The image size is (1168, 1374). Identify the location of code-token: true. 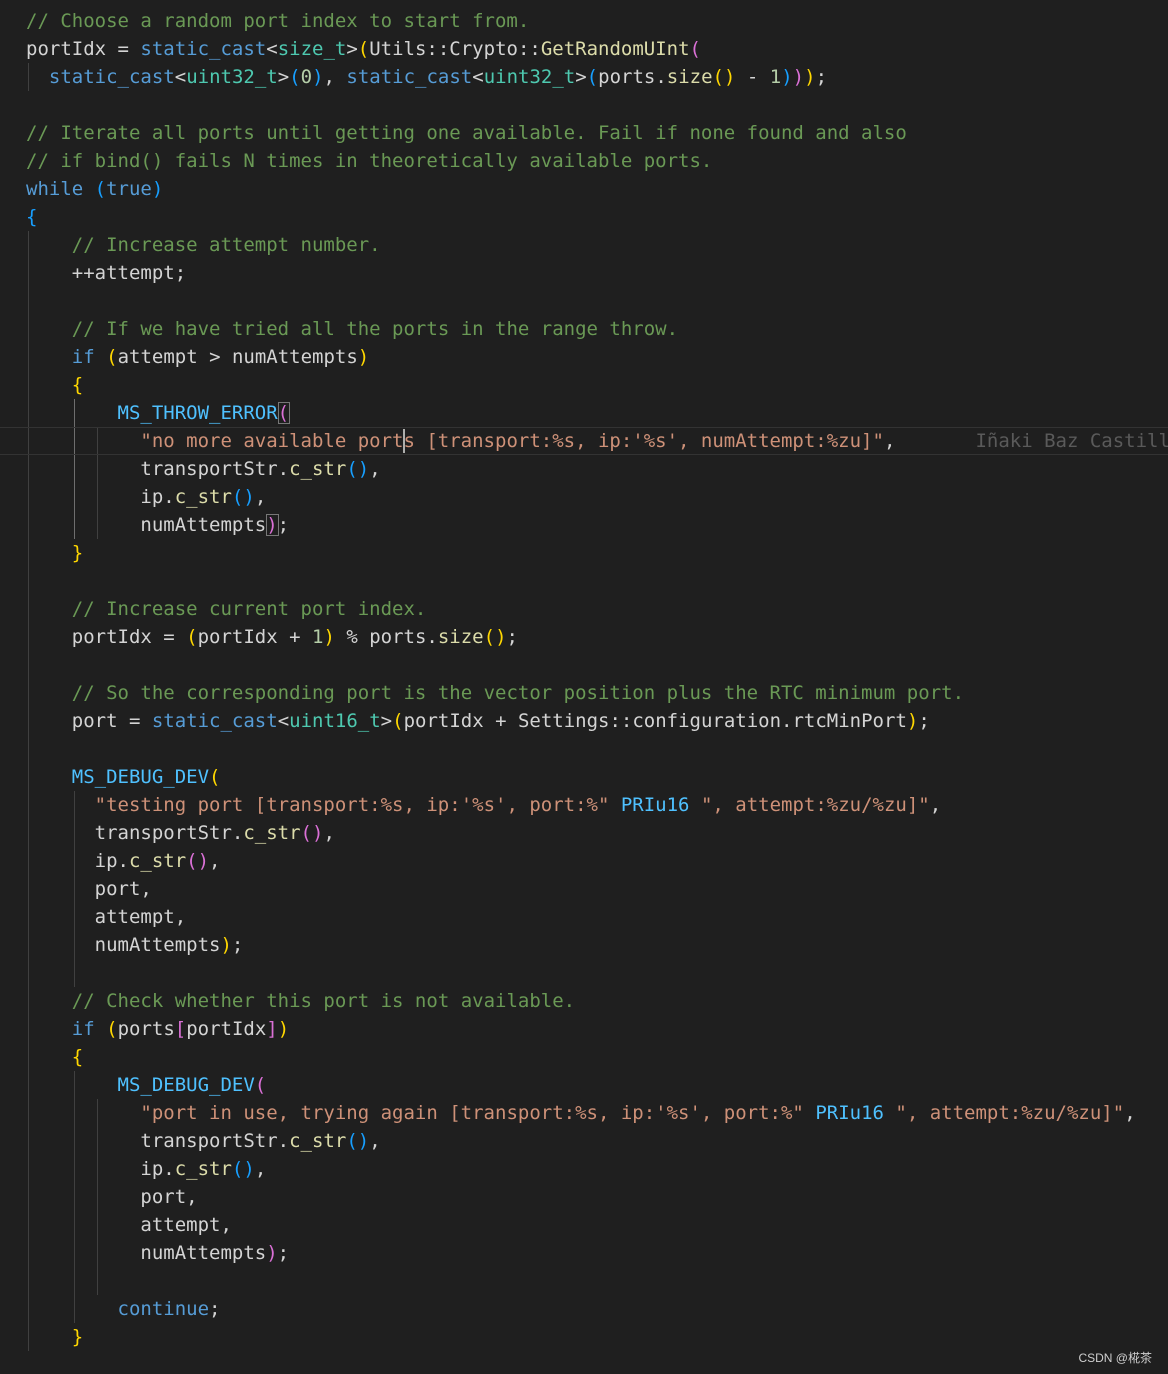
(129, 189).